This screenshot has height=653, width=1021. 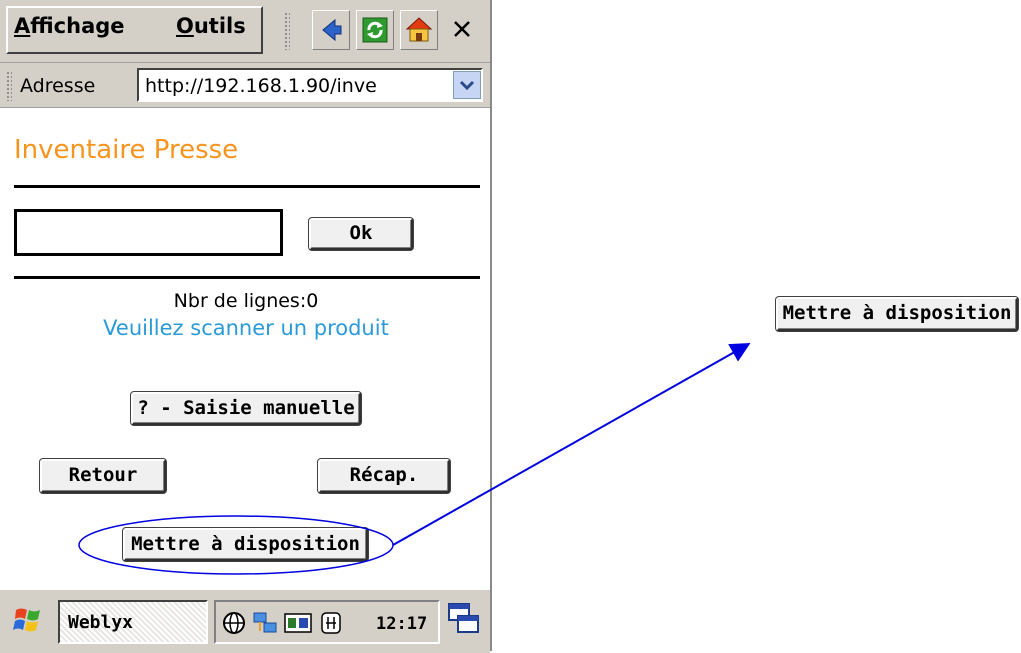 I want to click on back-nav-button: Retour, so click(x=103, y=476).